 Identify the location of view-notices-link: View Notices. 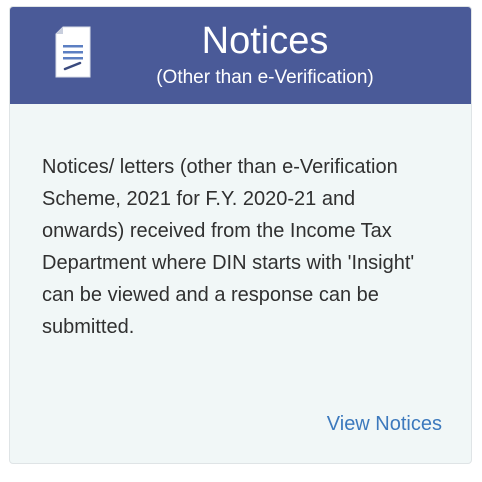
(384, 424).